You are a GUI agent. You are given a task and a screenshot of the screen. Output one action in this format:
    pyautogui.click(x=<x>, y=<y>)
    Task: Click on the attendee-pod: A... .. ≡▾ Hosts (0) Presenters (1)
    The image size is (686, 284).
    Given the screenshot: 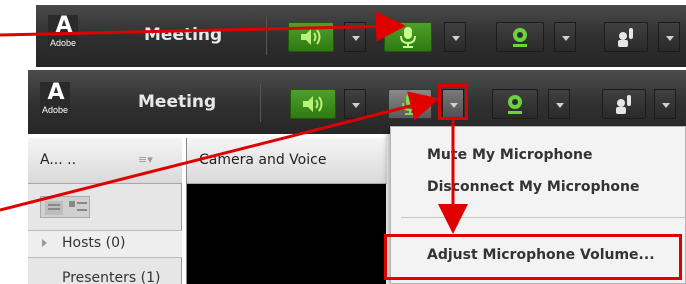 What is the action you would take?
    pyautogui.click(x=105, y=211)
    